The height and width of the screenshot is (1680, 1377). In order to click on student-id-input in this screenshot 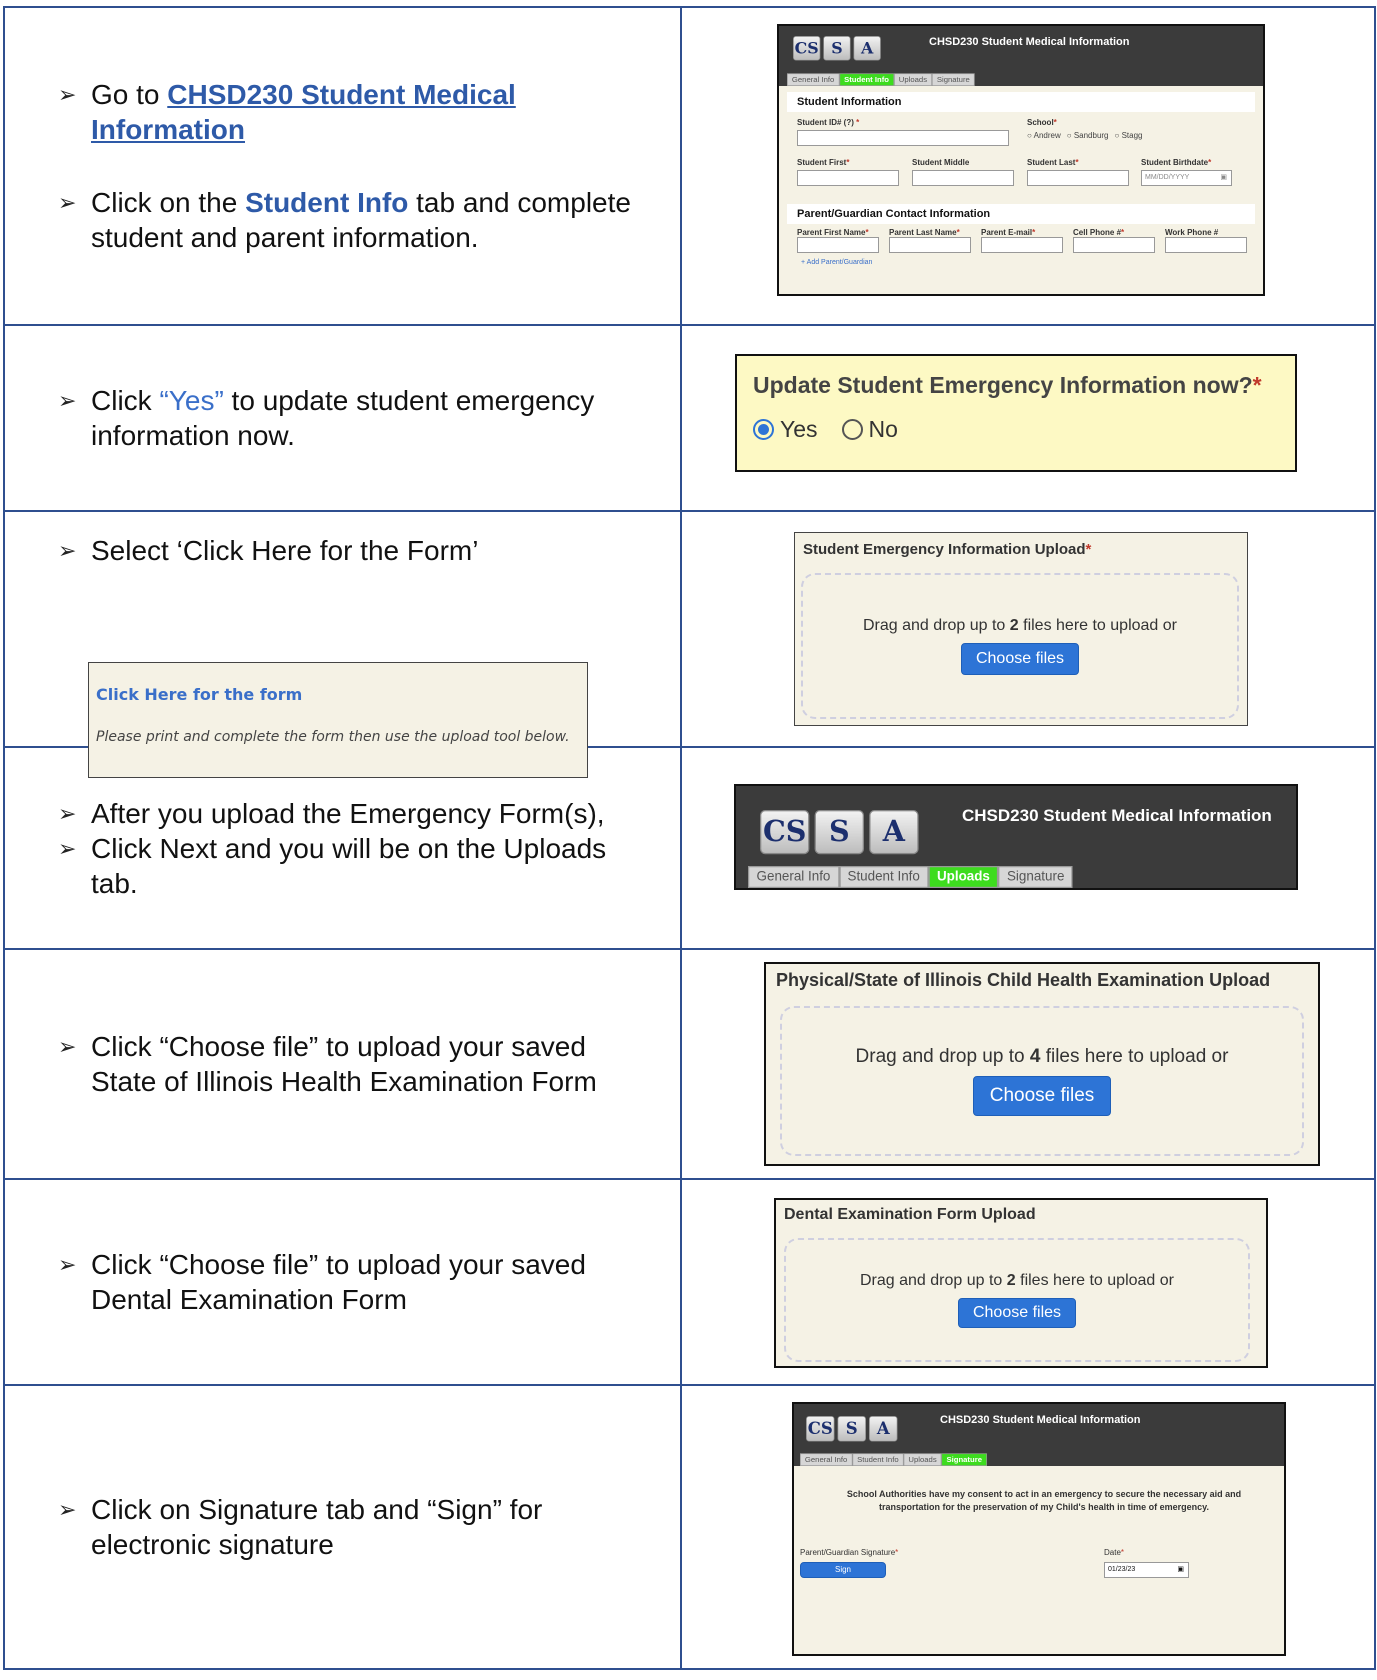, I will do `click(903, 138)`.